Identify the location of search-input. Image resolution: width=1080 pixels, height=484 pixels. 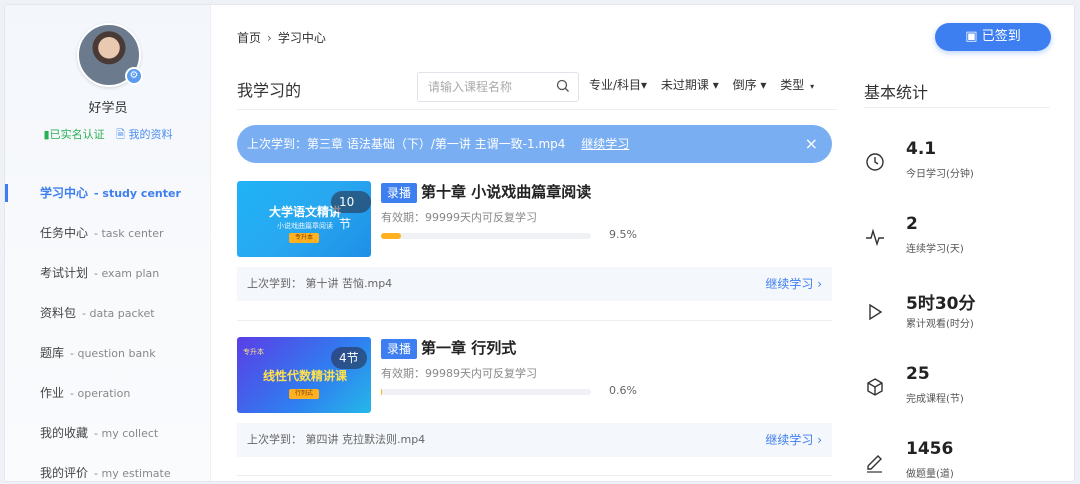
(482, 87).